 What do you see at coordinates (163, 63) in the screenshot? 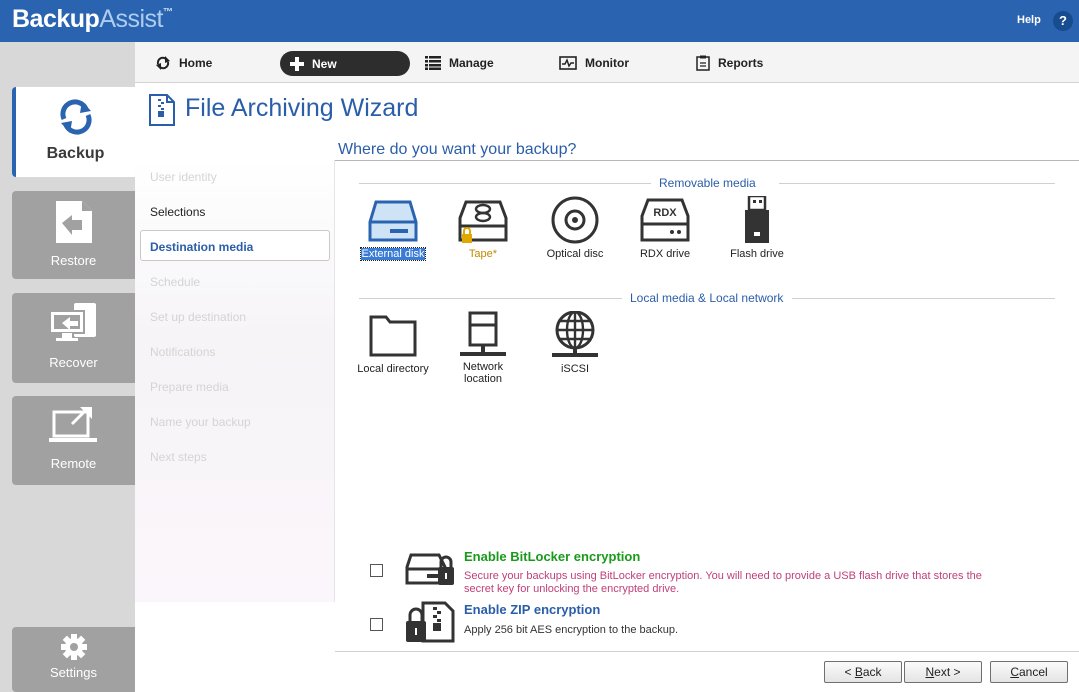
I see `home-sync-icon` at bounding box center [163, 63].